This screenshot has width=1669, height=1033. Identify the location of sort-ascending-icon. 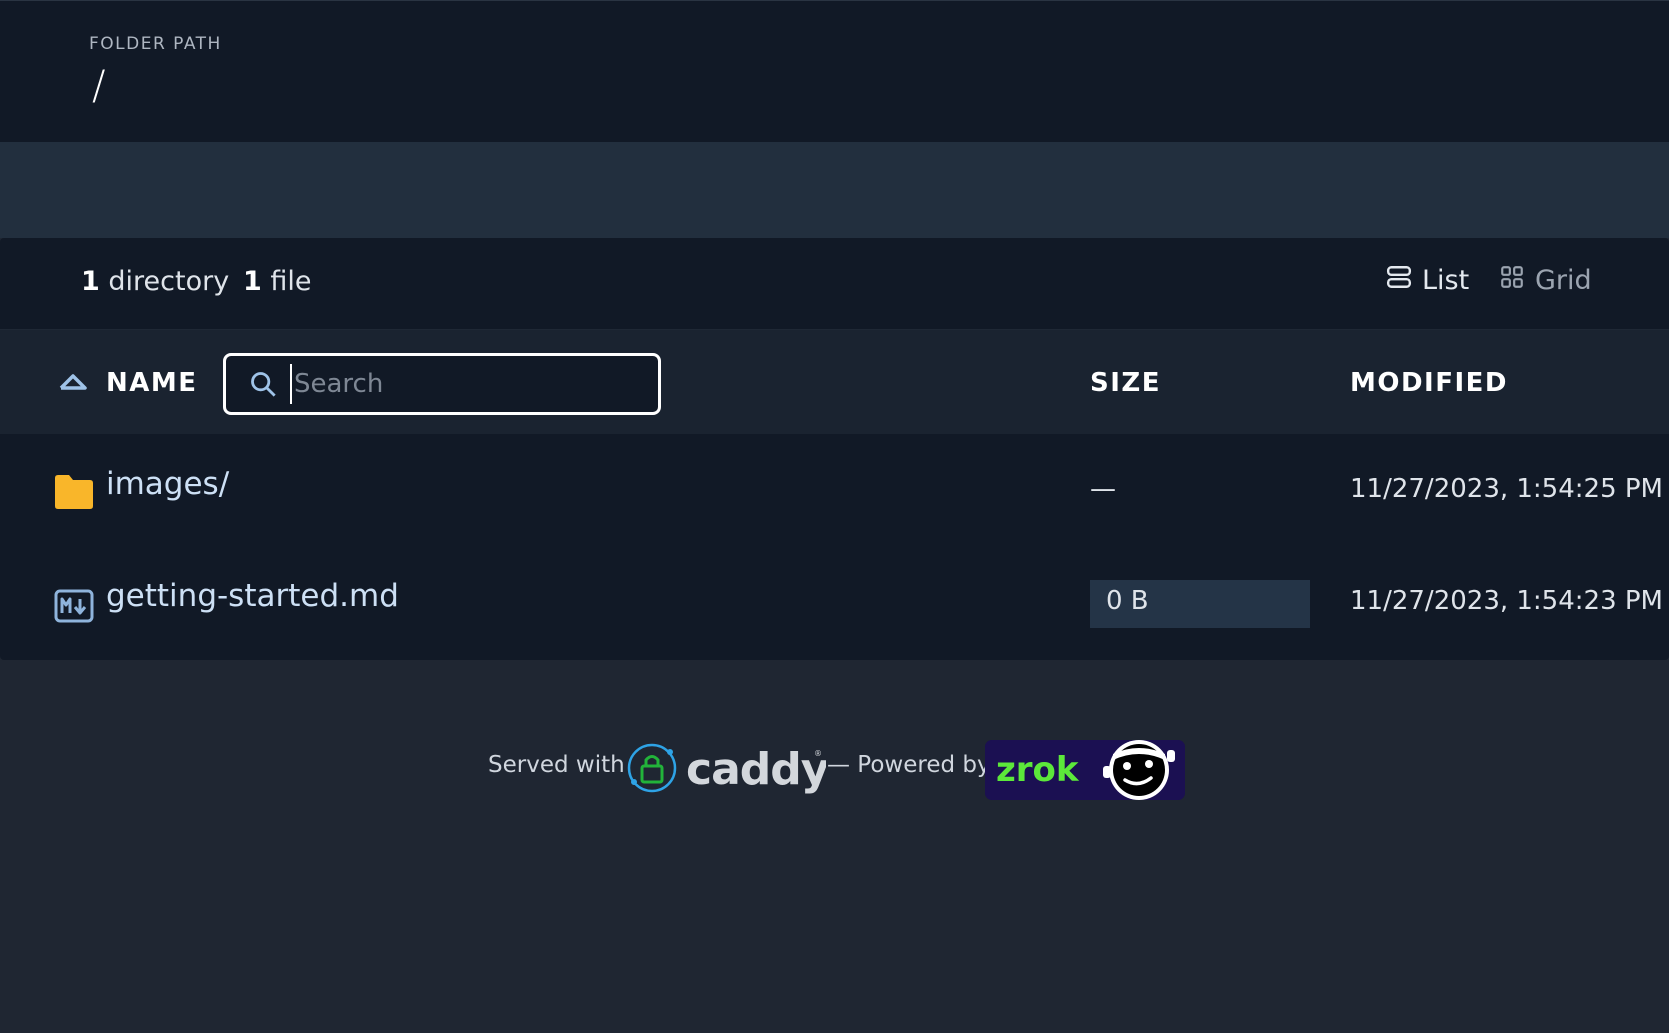
(73, 381).